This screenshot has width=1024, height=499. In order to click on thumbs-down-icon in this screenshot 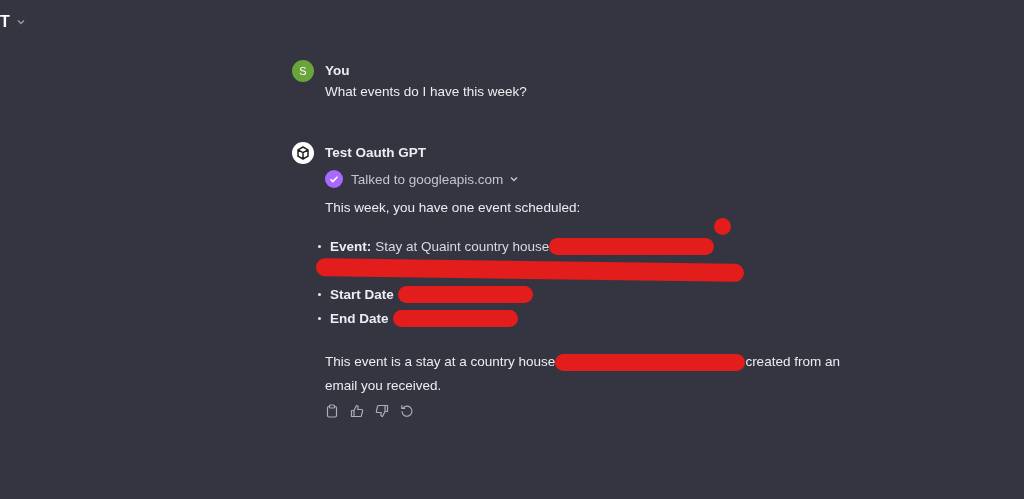, I will do `click(382, 411)`.